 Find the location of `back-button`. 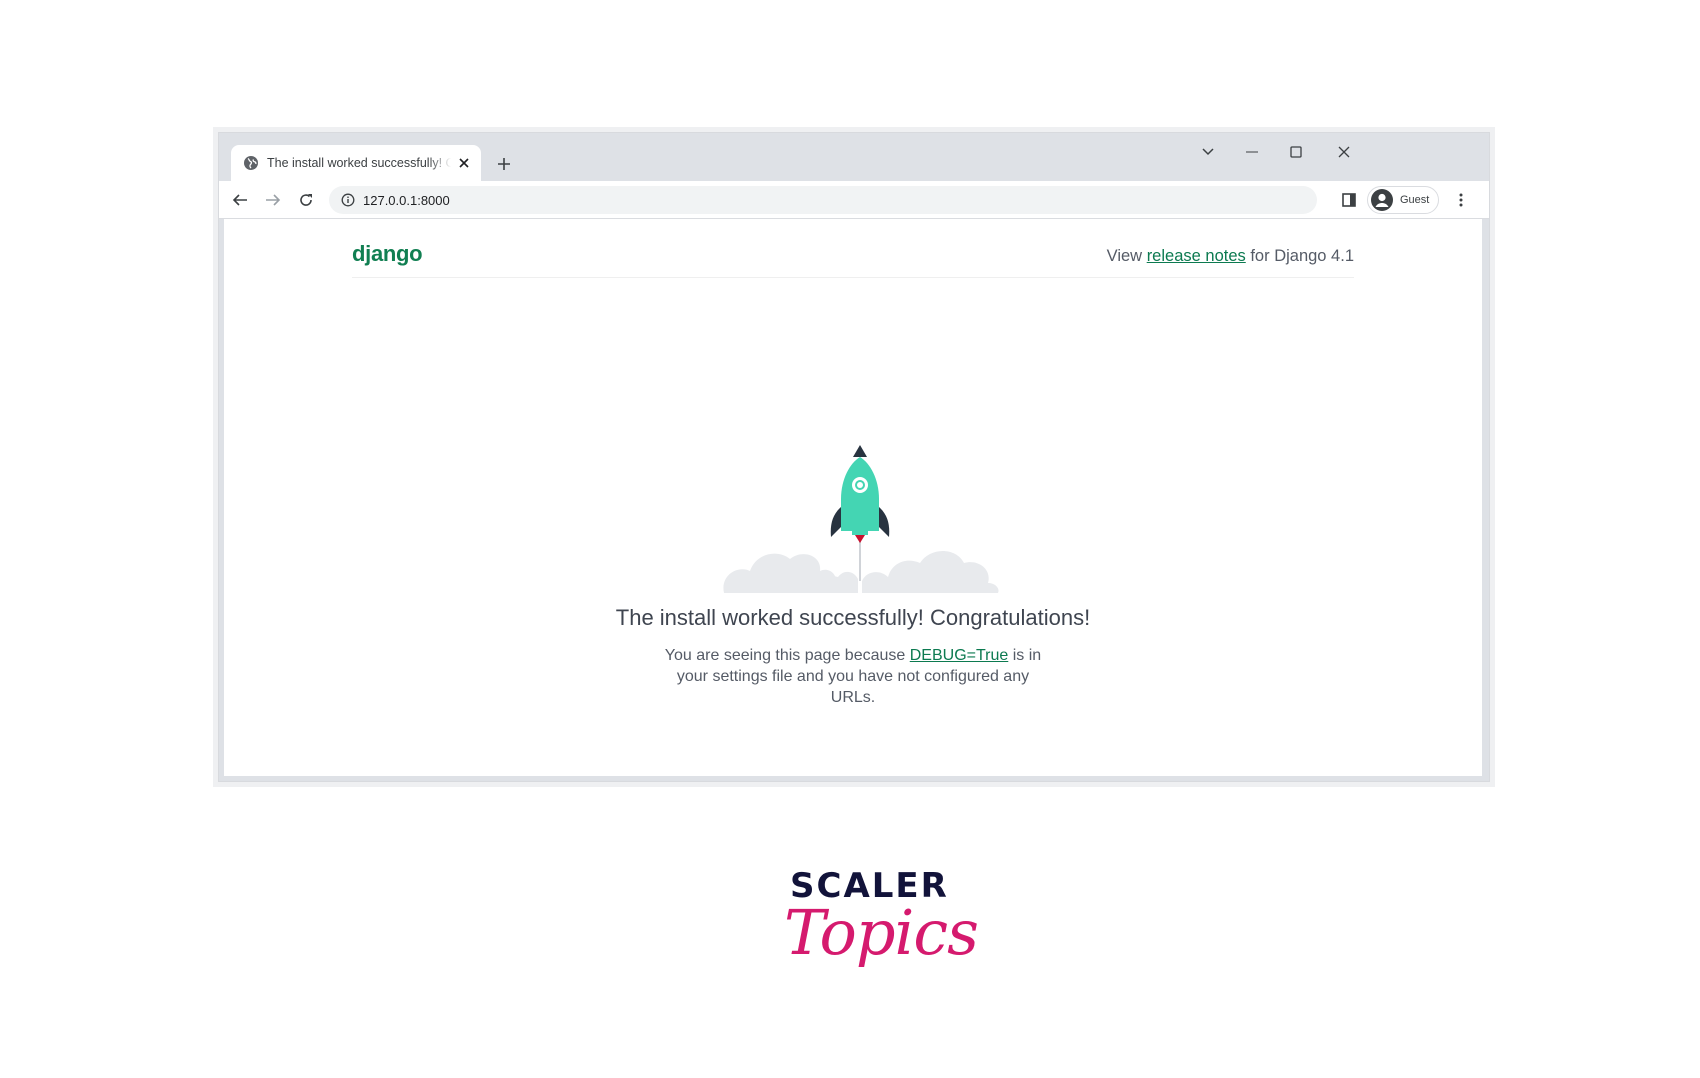

back-button is located at coordinates (240, 200).